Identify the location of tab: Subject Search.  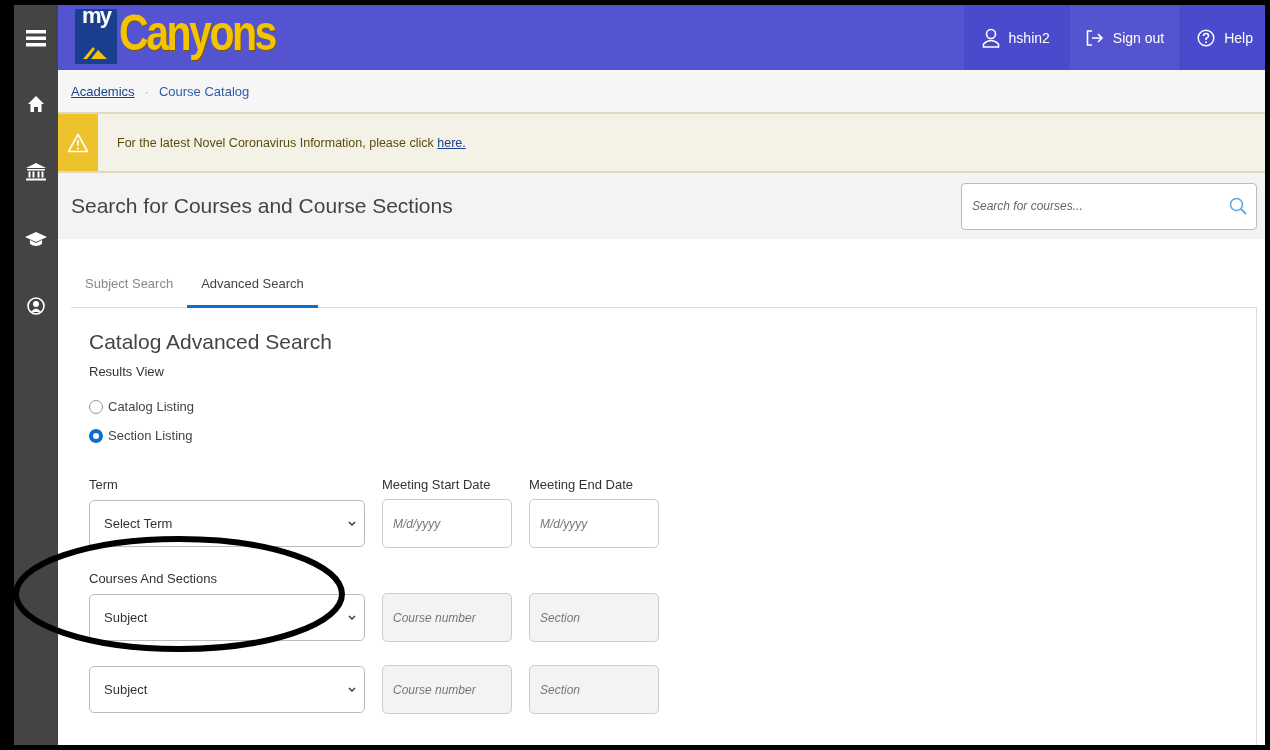
(129, 284).